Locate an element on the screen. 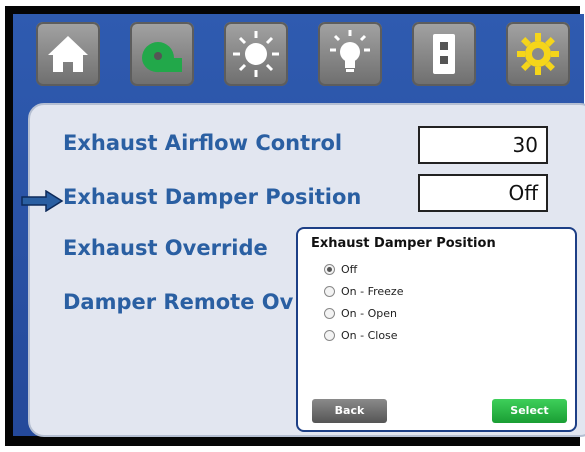 Image resolution: width=585 pixels, height=452 pixels. option-on-open: On - Open is located at coordinates (360, 313).